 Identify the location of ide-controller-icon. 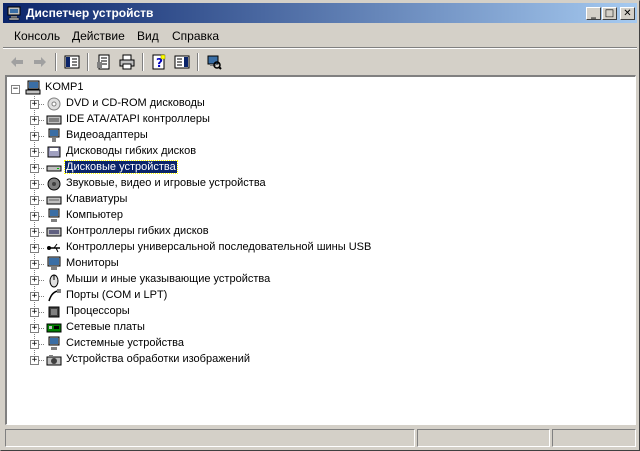
(54, 120).